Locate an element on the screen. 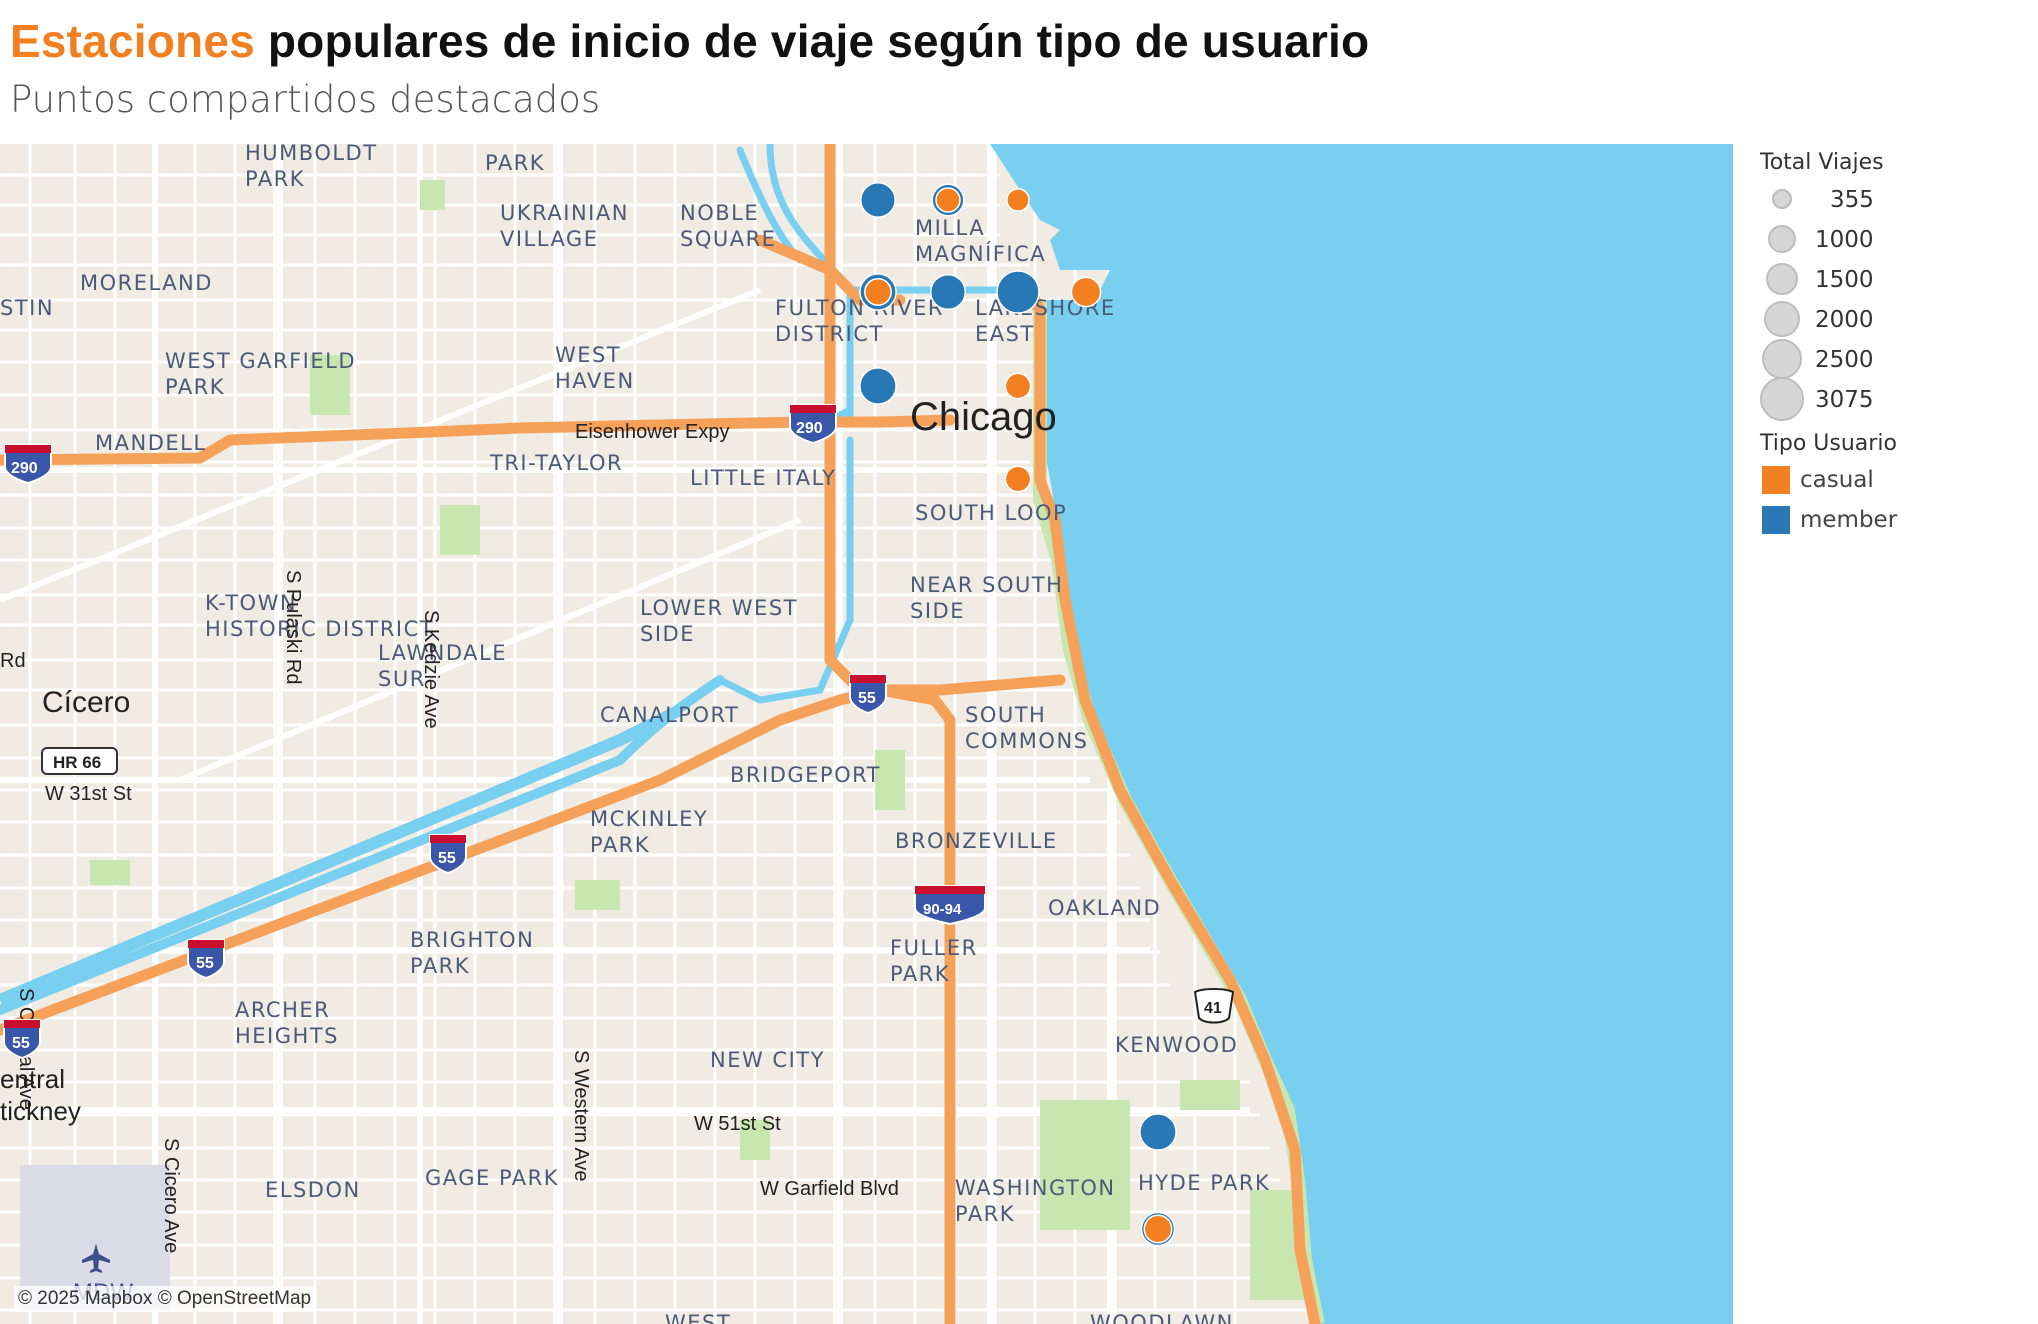 Image resolution: width=2038 pixels, height=1324 pixels. label-littleitaly: LITTLE ITALY is located at coordinates (763, 478).